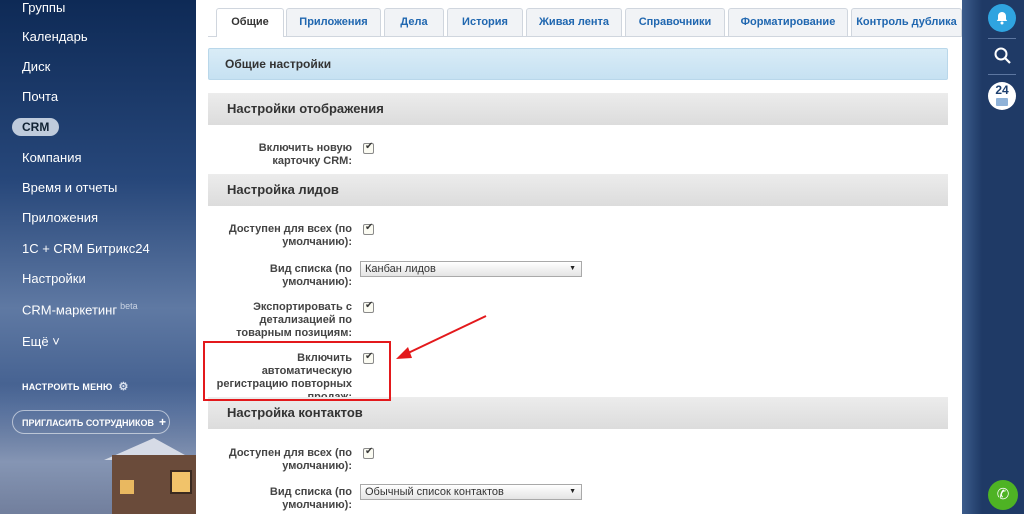  I want to click on annotation-arrow-icon, so click(441, 337).